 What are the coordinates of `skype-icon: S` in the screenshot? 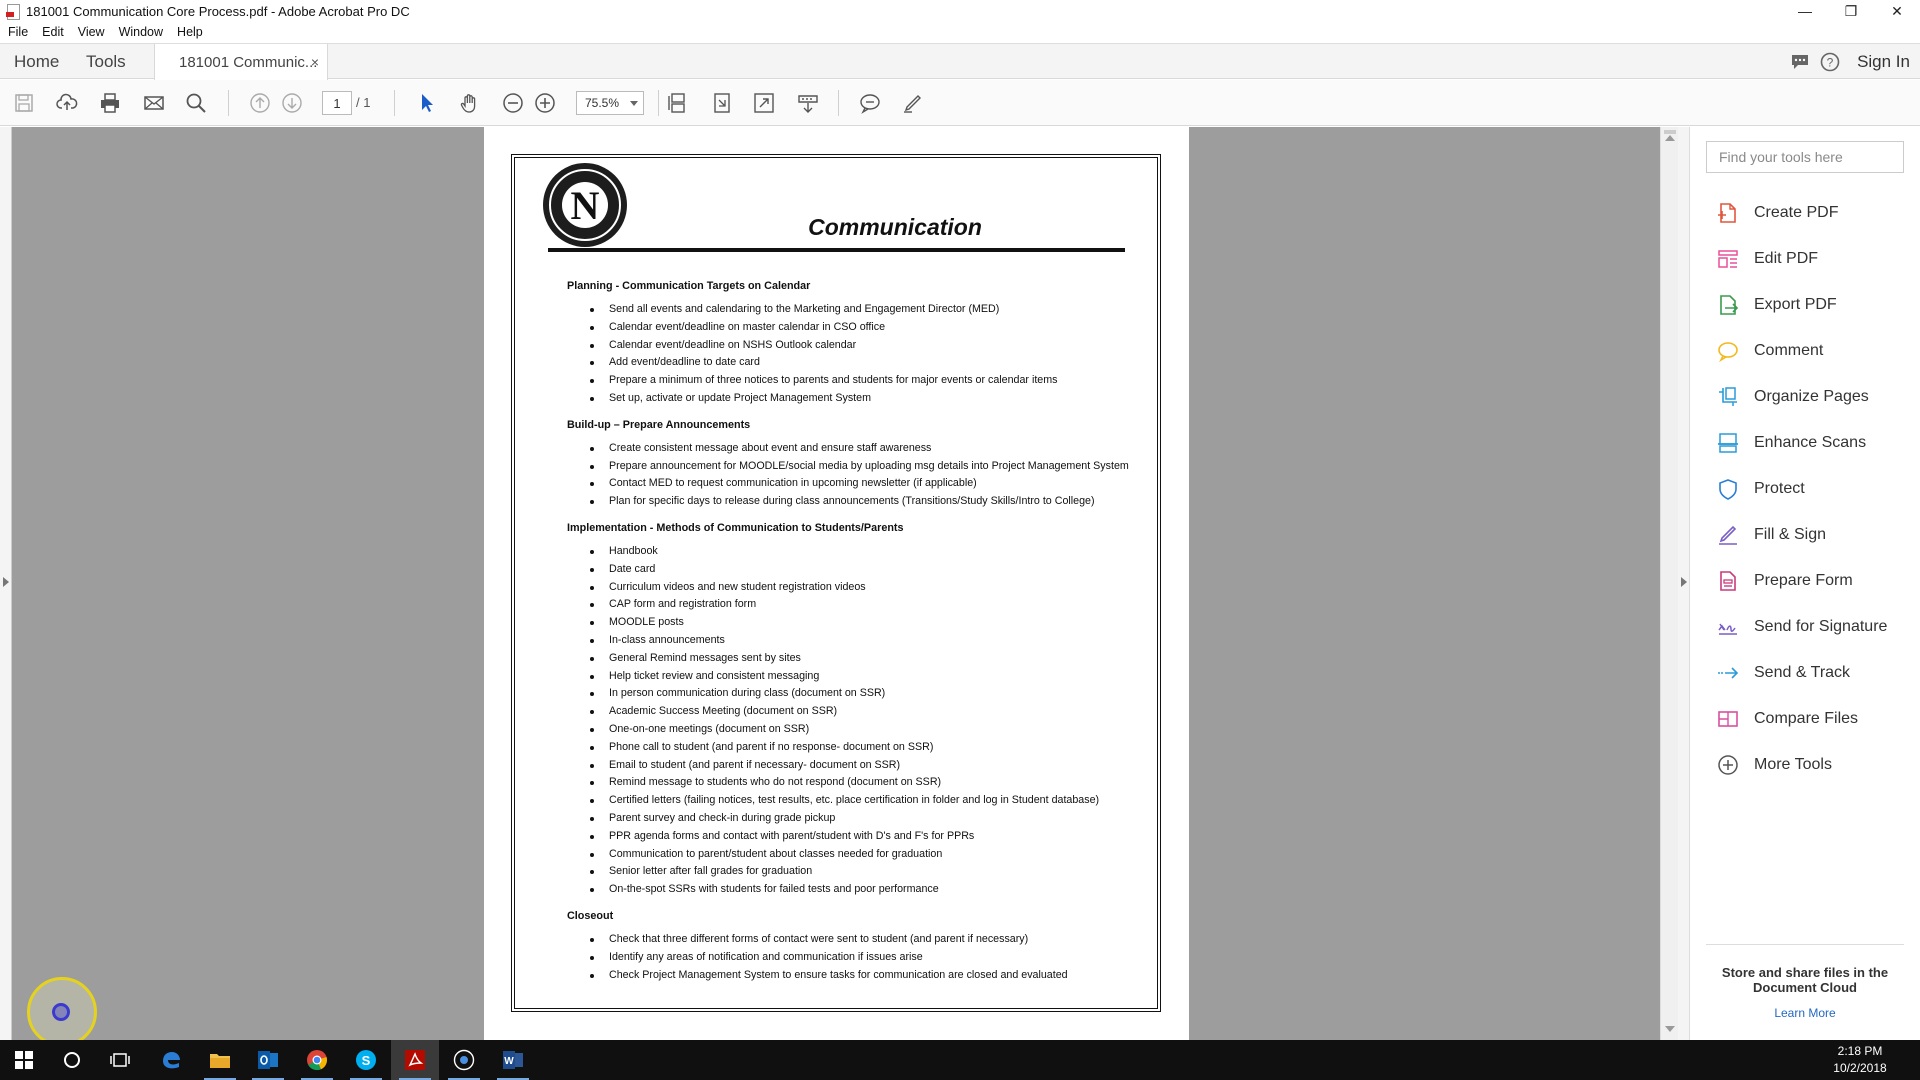 It's located at (366, 1060).